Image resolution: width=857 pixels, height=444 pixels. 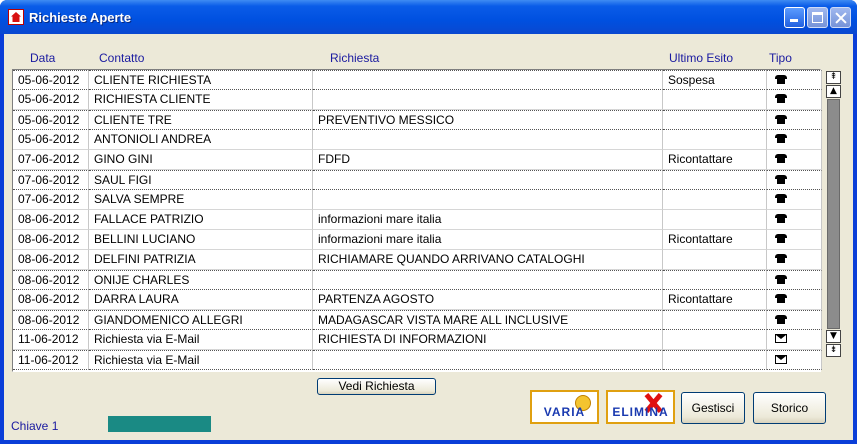 What do you see at coordinates (781, 359) in the screenshot?
I see `mail-icon` at bounding box center [781, 359].